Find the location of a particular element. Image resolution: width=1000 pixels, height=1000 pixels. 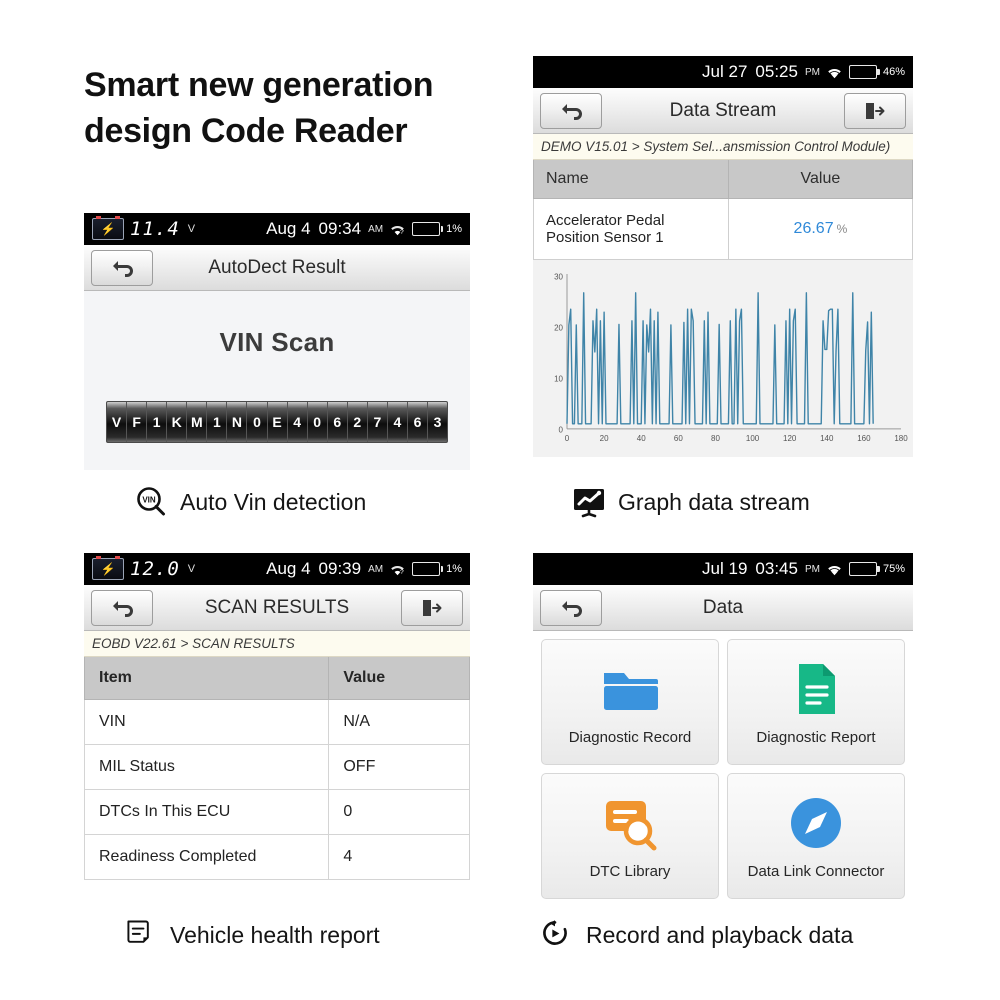

page-title: Smart new generation design Code Reader is located at coordinates (259, 108).